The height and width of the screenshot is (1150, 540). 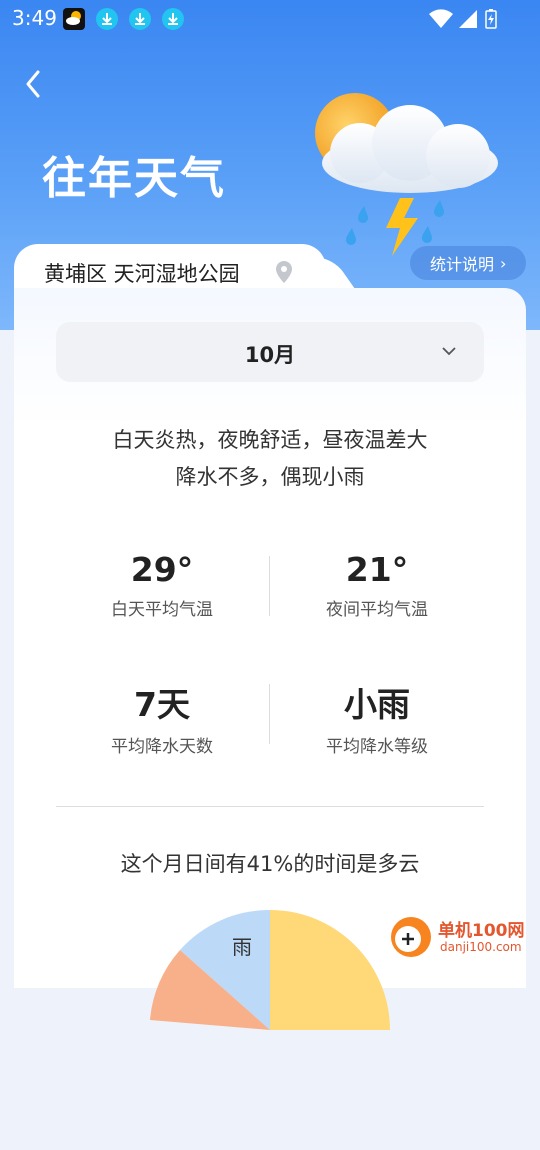 I want to click on metric-rain-level: 小雨 平均降水等级, so click(x=377, y=717).